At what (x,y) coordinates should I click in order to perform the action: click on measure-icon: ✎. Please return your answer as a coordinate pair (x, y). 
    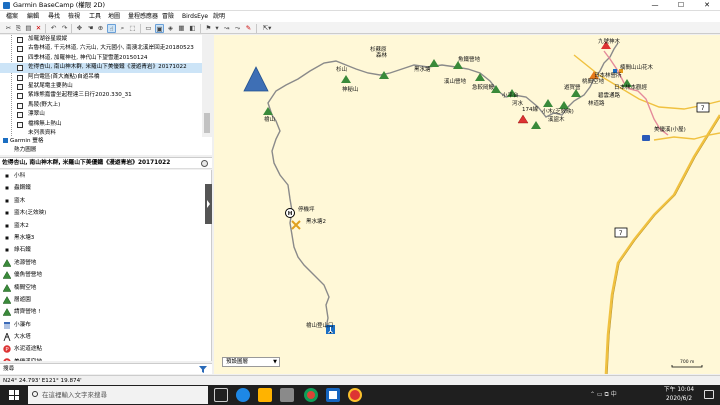
    Looking at the image, I should click on (248, 28).